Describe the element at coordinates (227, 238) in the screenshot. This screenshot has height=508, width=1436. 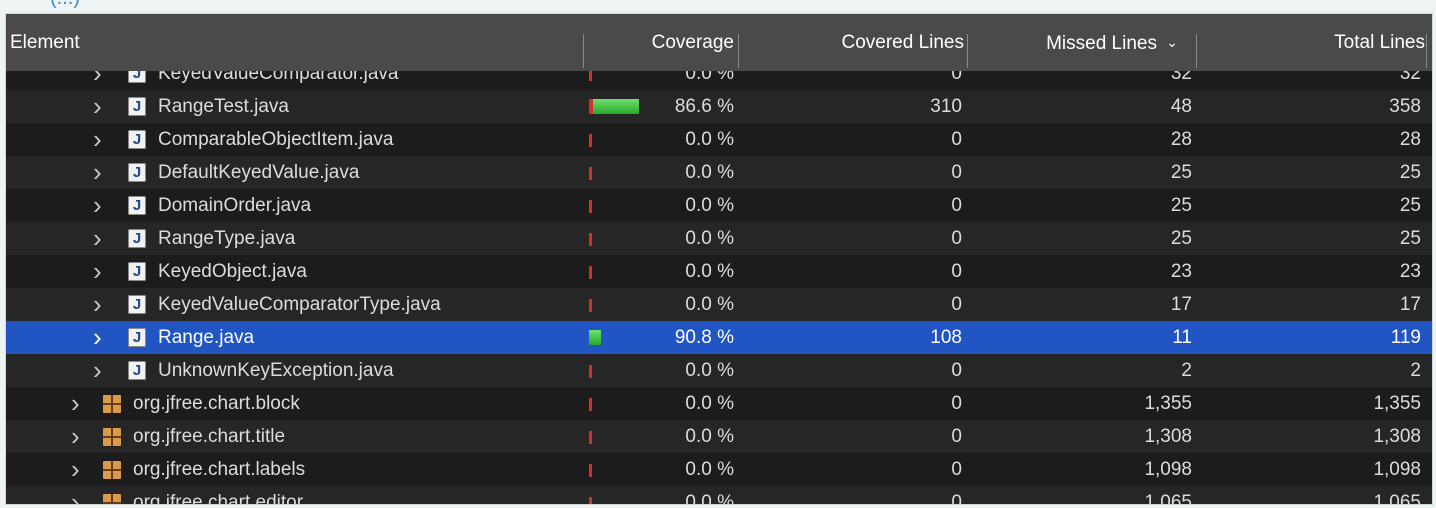
I see `file-name: RangeType.java` at that location.